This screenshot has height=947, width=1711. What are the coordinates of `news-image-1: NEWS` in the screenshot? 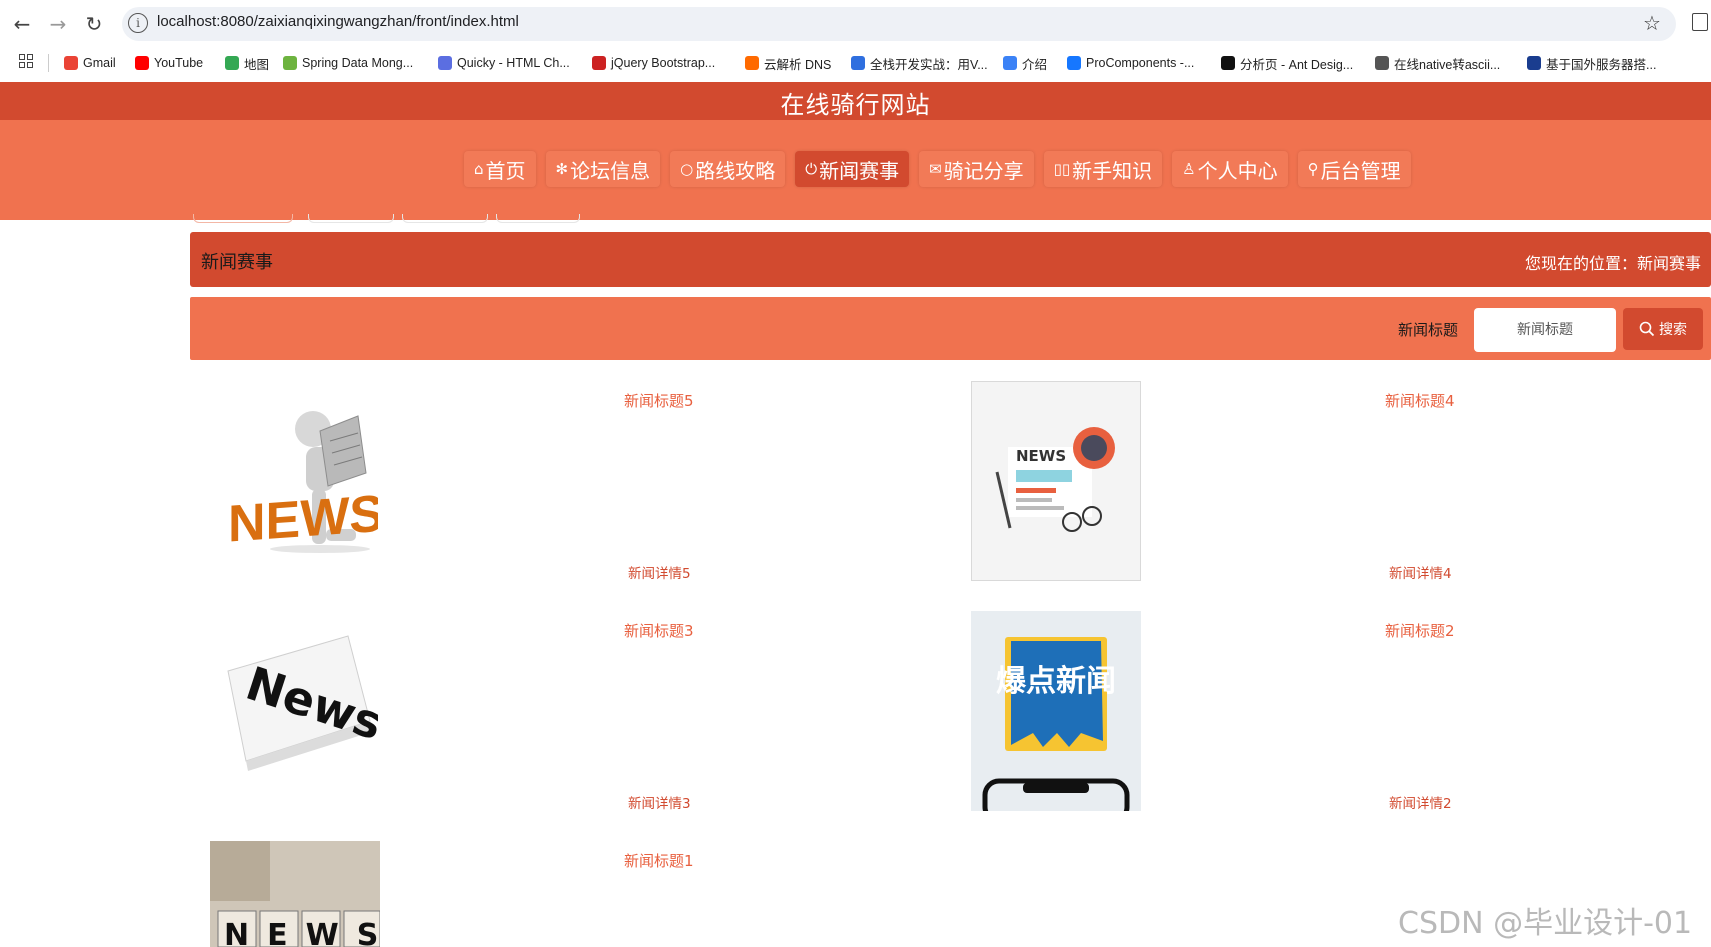 It's located at (295, 894).